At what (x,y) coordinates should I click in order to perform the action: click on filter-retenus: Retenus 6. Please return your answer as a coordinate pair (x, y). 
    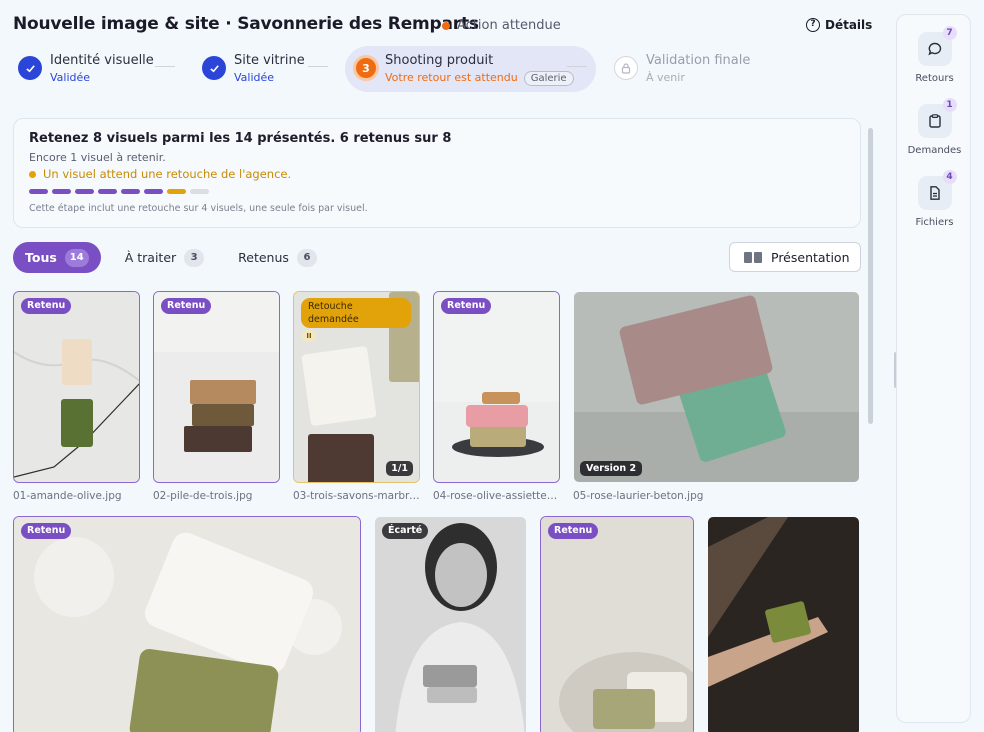
    Looking at the image, I should click on (277, 257).